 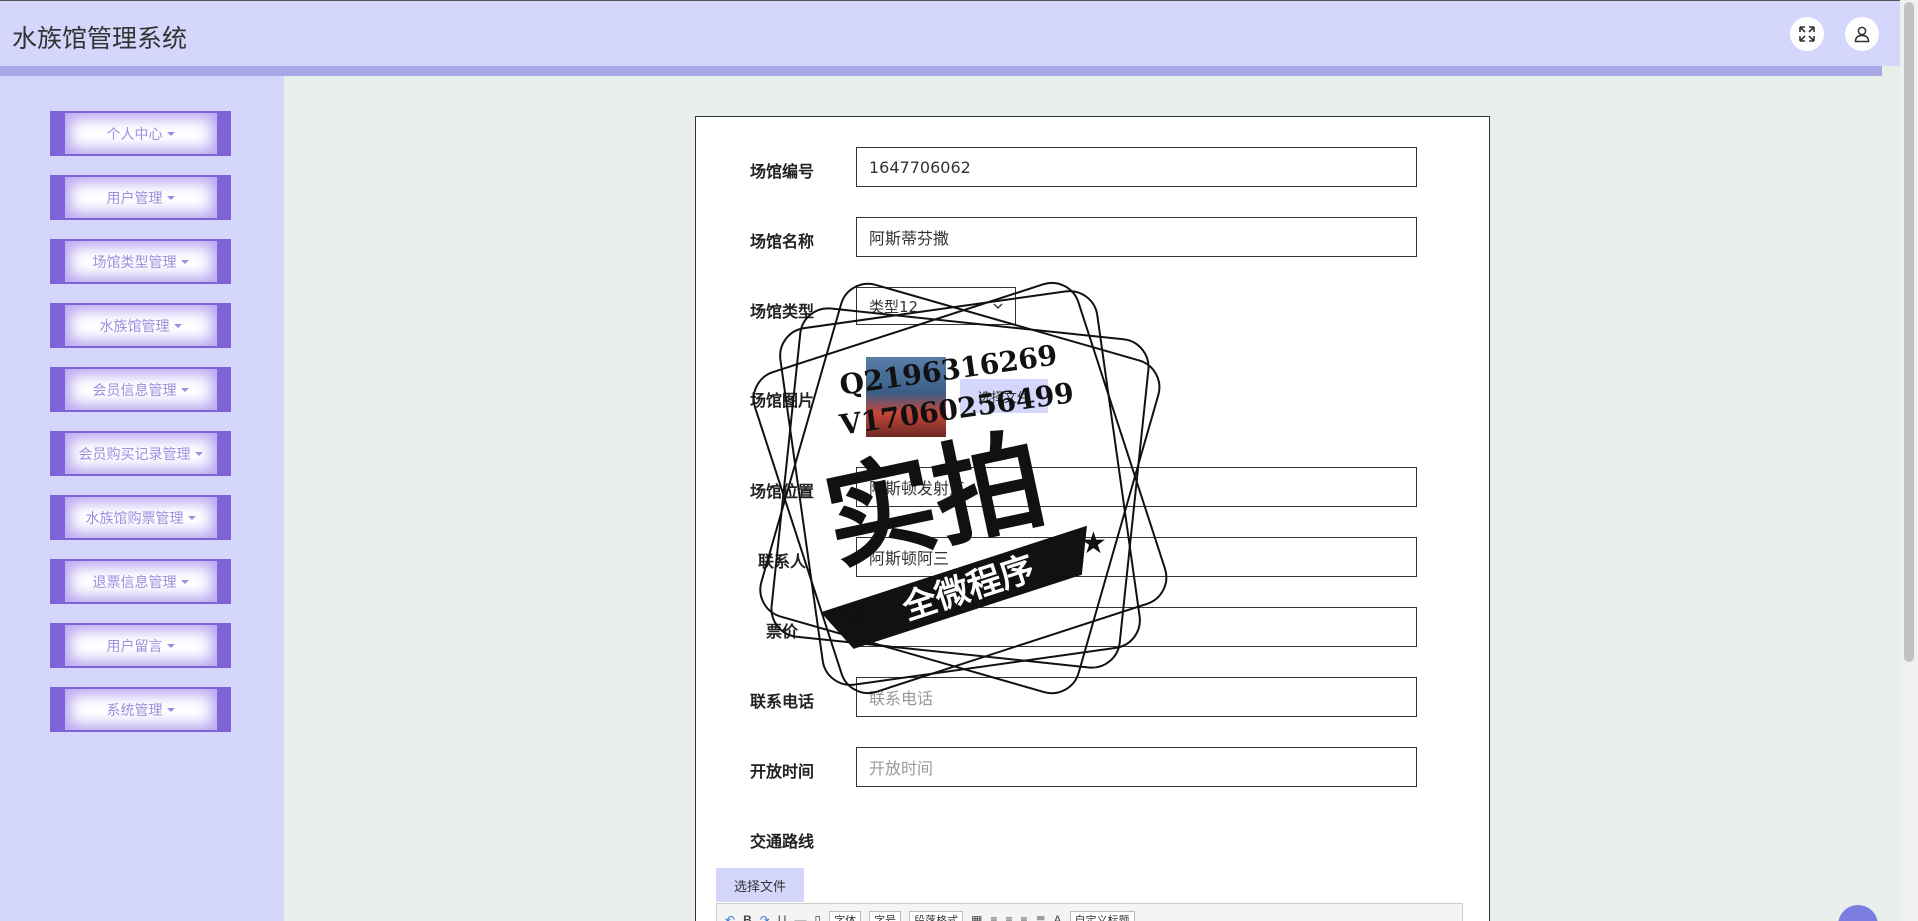 I want to click on venue-image-label: 场馆图片, so click(x=782, y=400).